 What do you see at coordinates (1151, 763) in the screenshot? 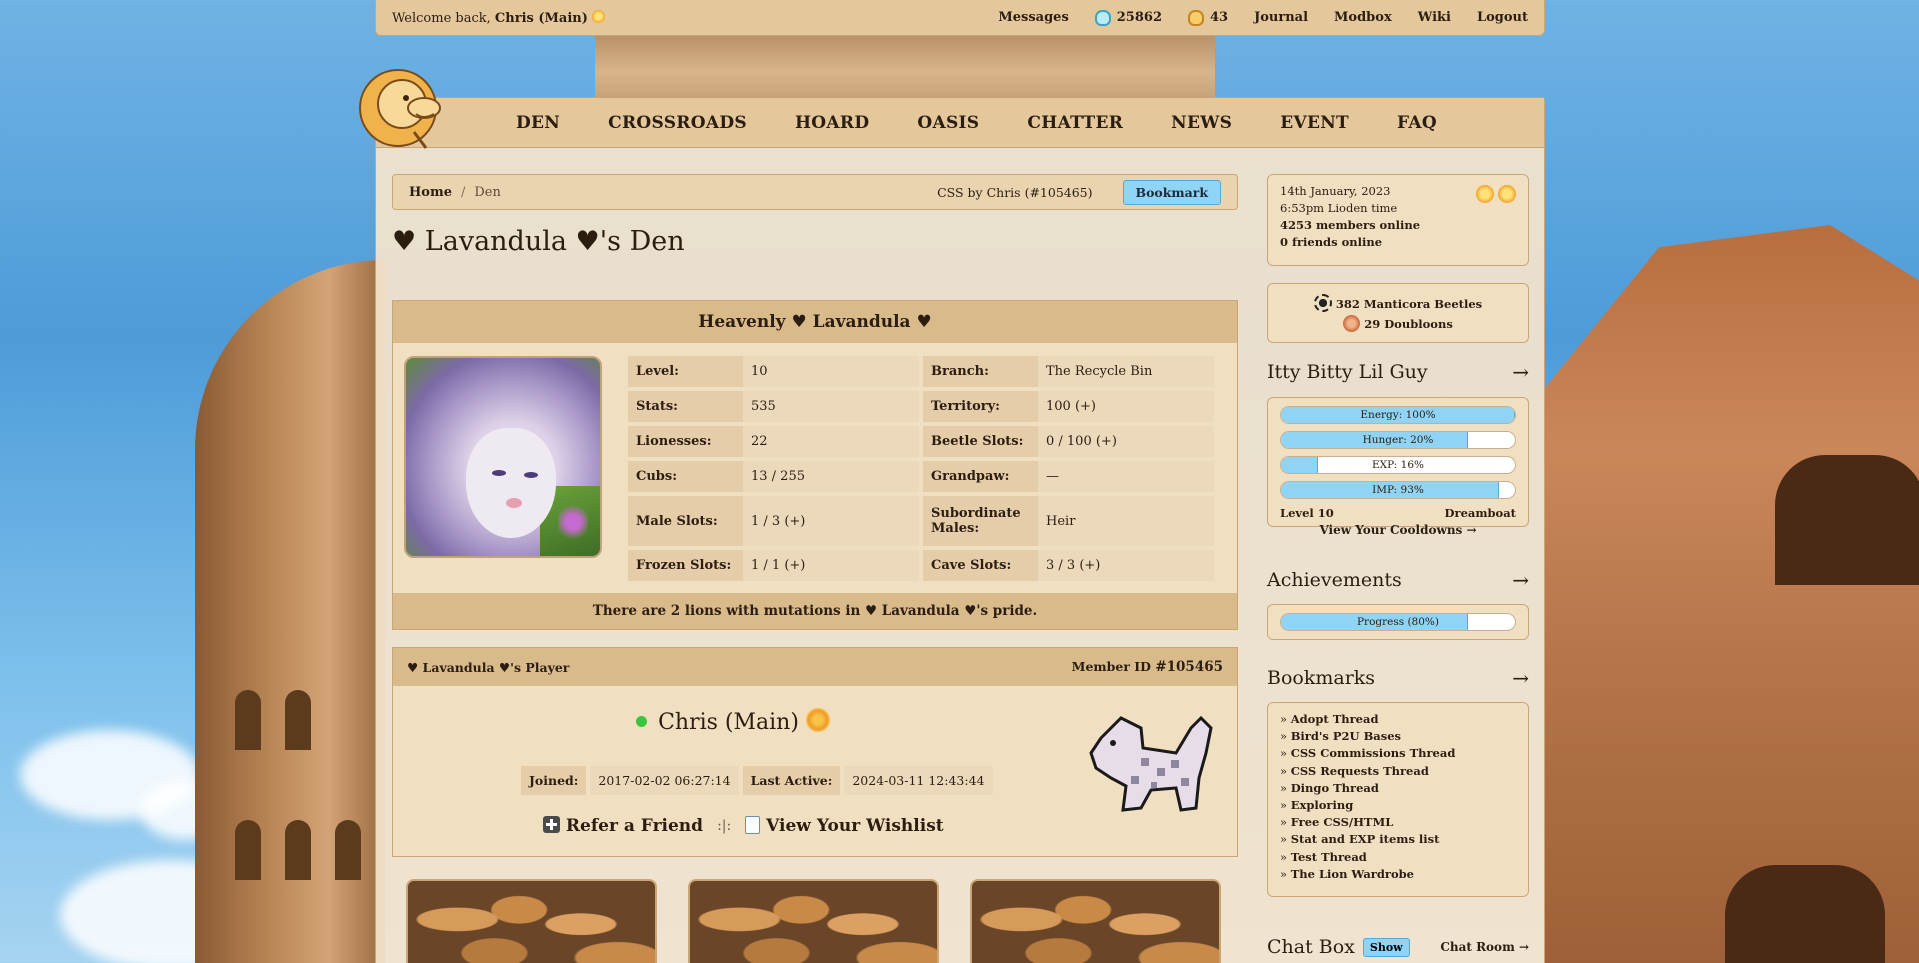
I see `player-pixel-avatar` at bounding box center [1151, 763].